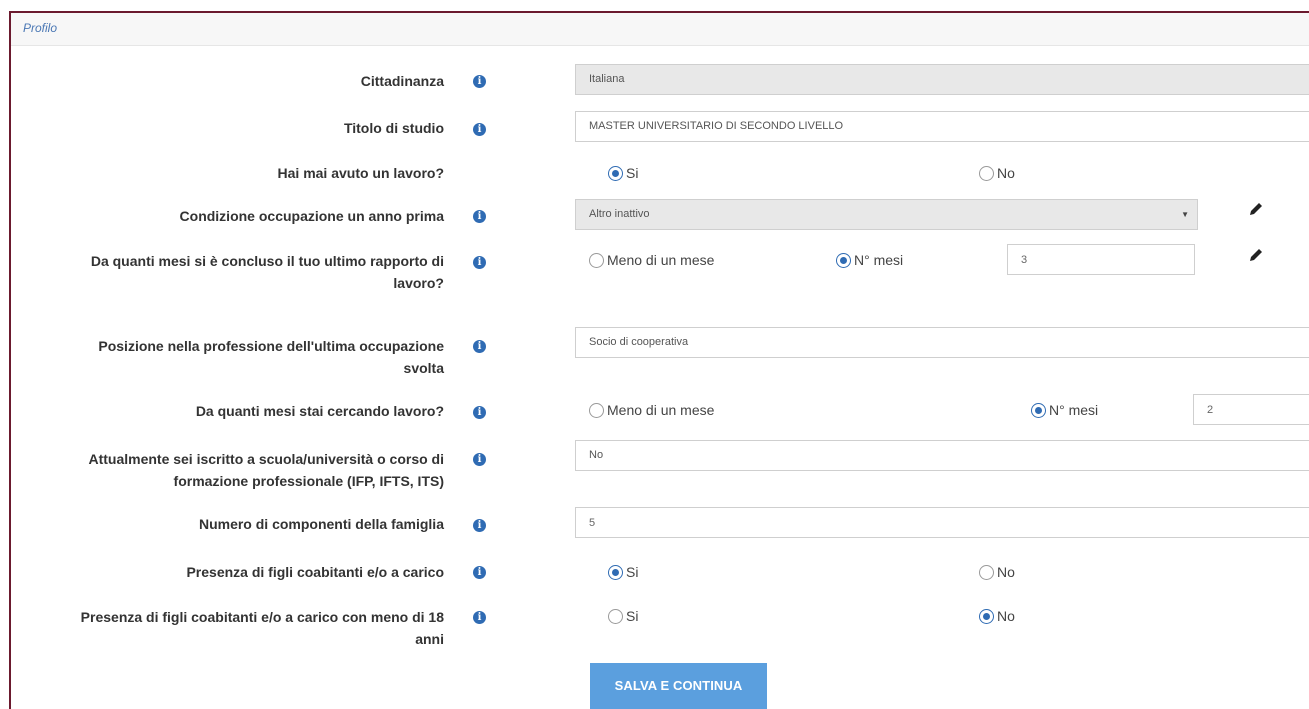 Image resolution: width=1309 pixels, height=709 pixels. I want to click on mesi-cercando-input: 2, so click(1251, 409).